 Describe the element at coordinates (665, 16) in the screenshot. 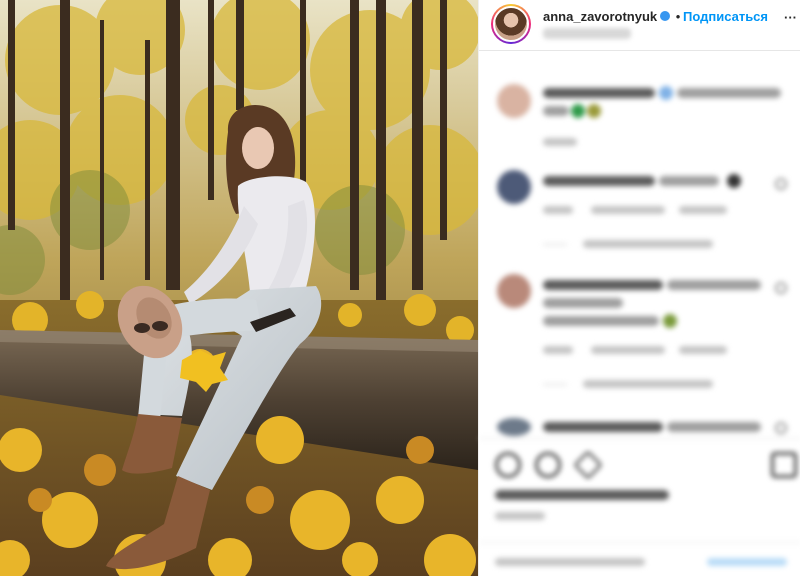

I see `verified-badge-icon` at that location.